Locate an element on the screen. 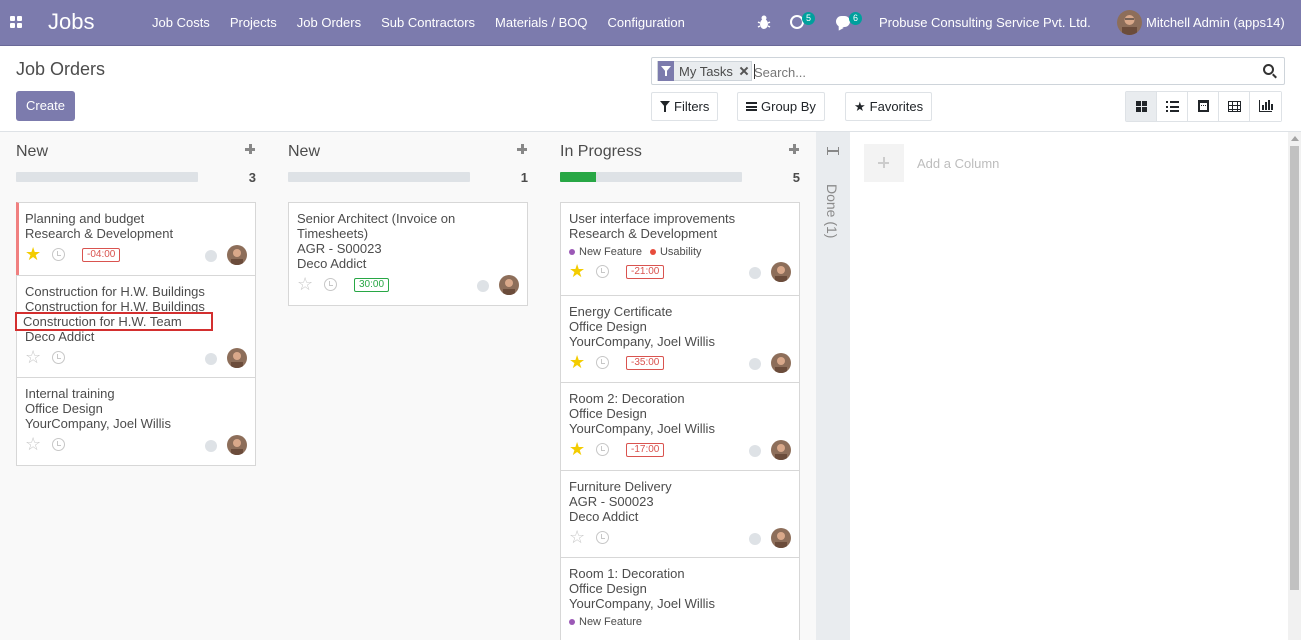 Image resolution: width=1301 pixels, height=640 pixels. favorites-label: Favorites is located at coordinates (896, 106).